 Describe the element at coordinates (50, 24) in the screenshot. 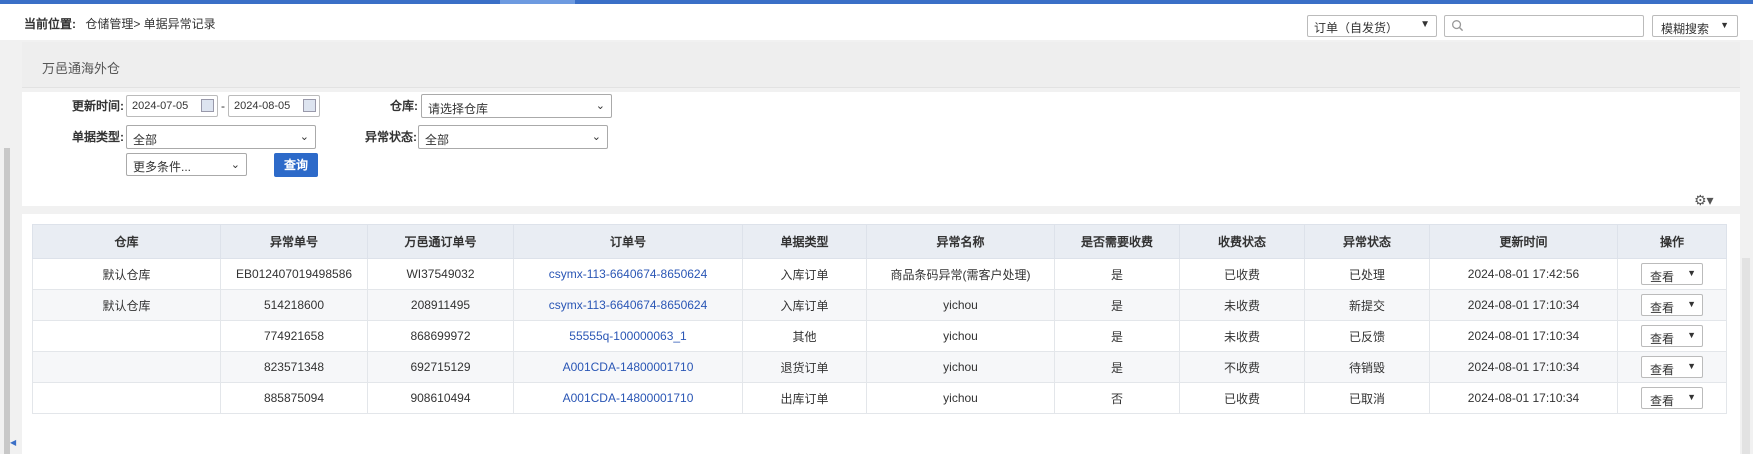

I see `breadcrumb-label: 当前位置:` at that location.